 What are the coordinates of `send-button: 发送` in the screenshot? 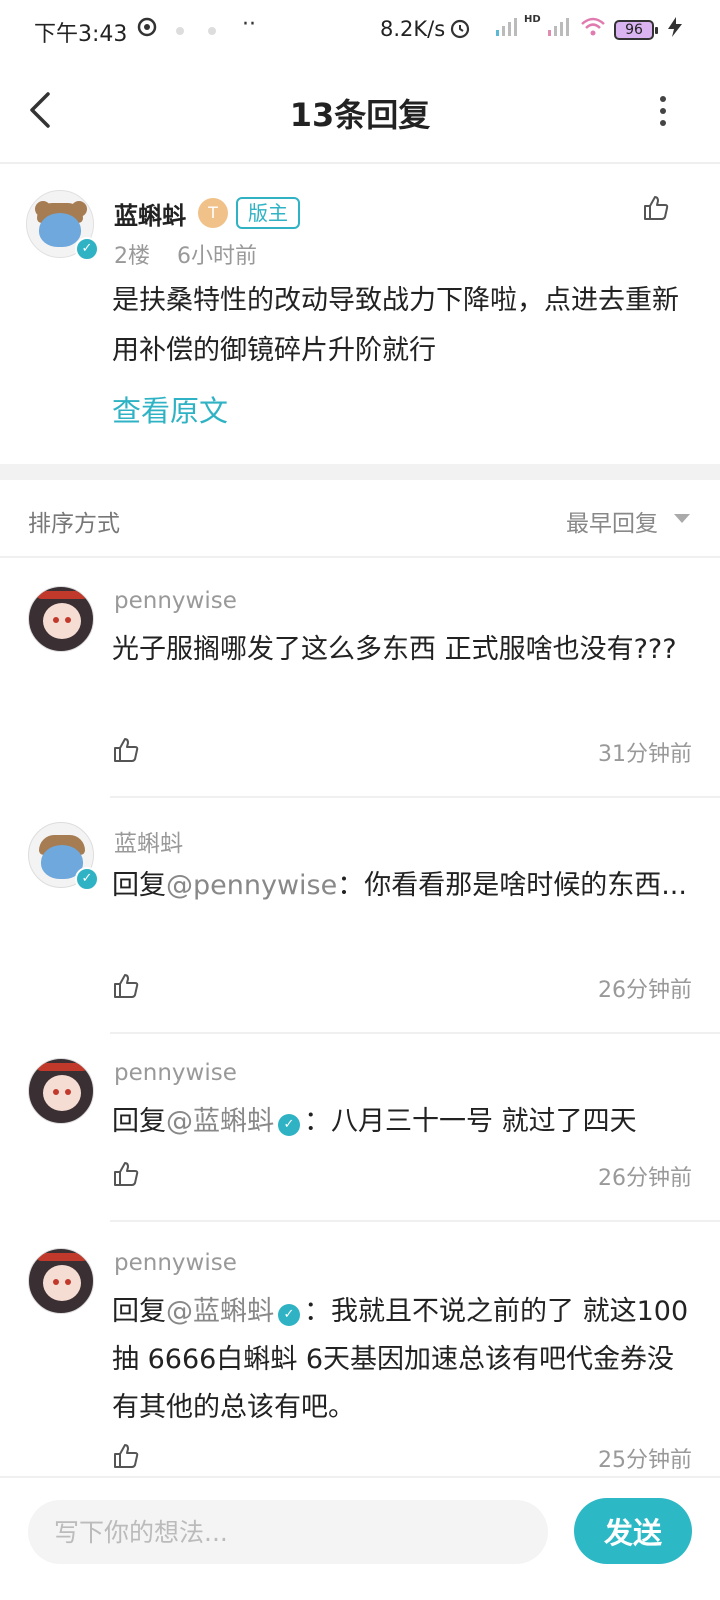 It's located at (633, 1531).